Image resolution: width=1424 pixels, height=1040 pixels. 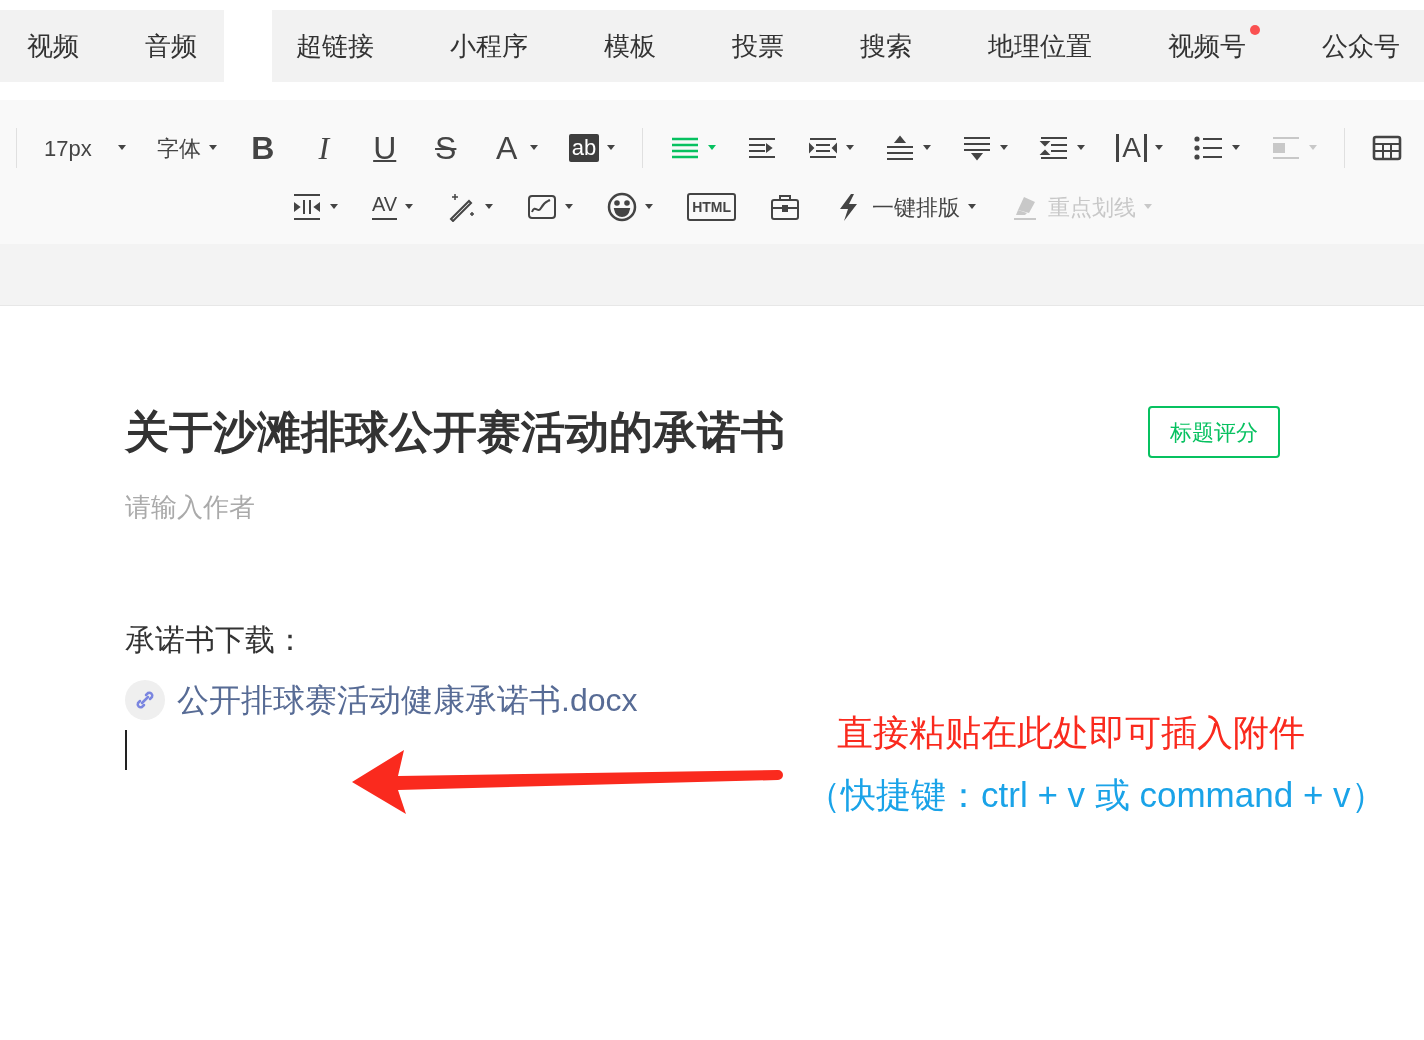 I want to click on insert-tab: 视频, so click(x=53, y=46).